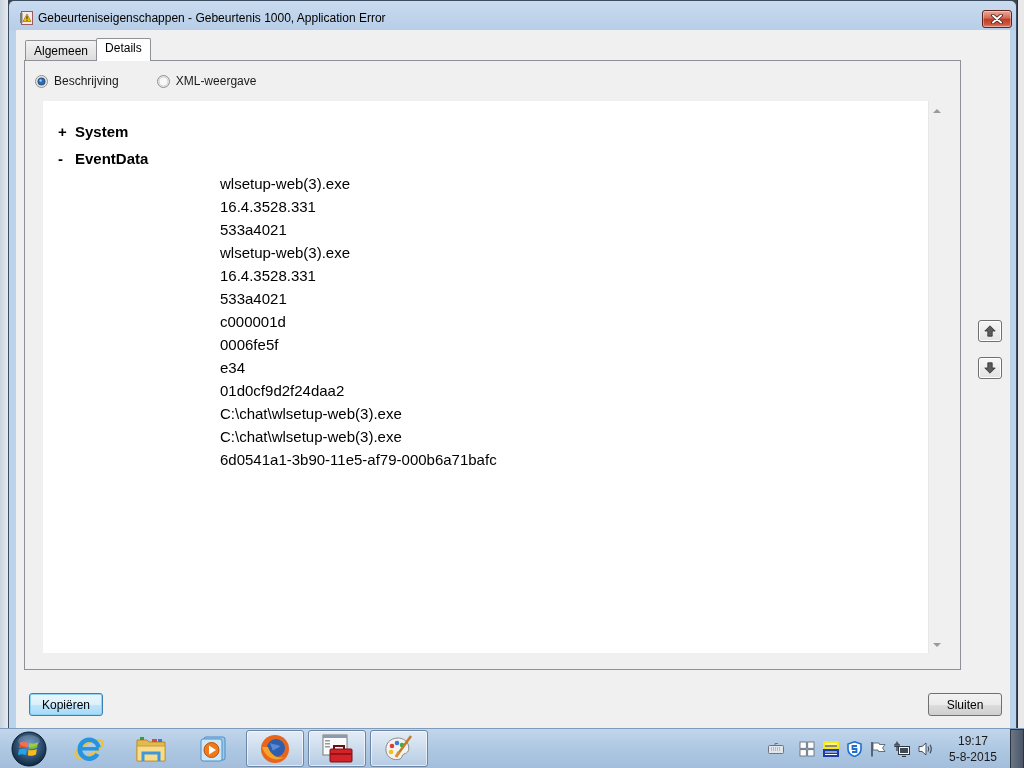  What do you see at coordinates (1017, 748) in the screenshot?
I see `show-desktop-button` at bounding box center [1017, 748].